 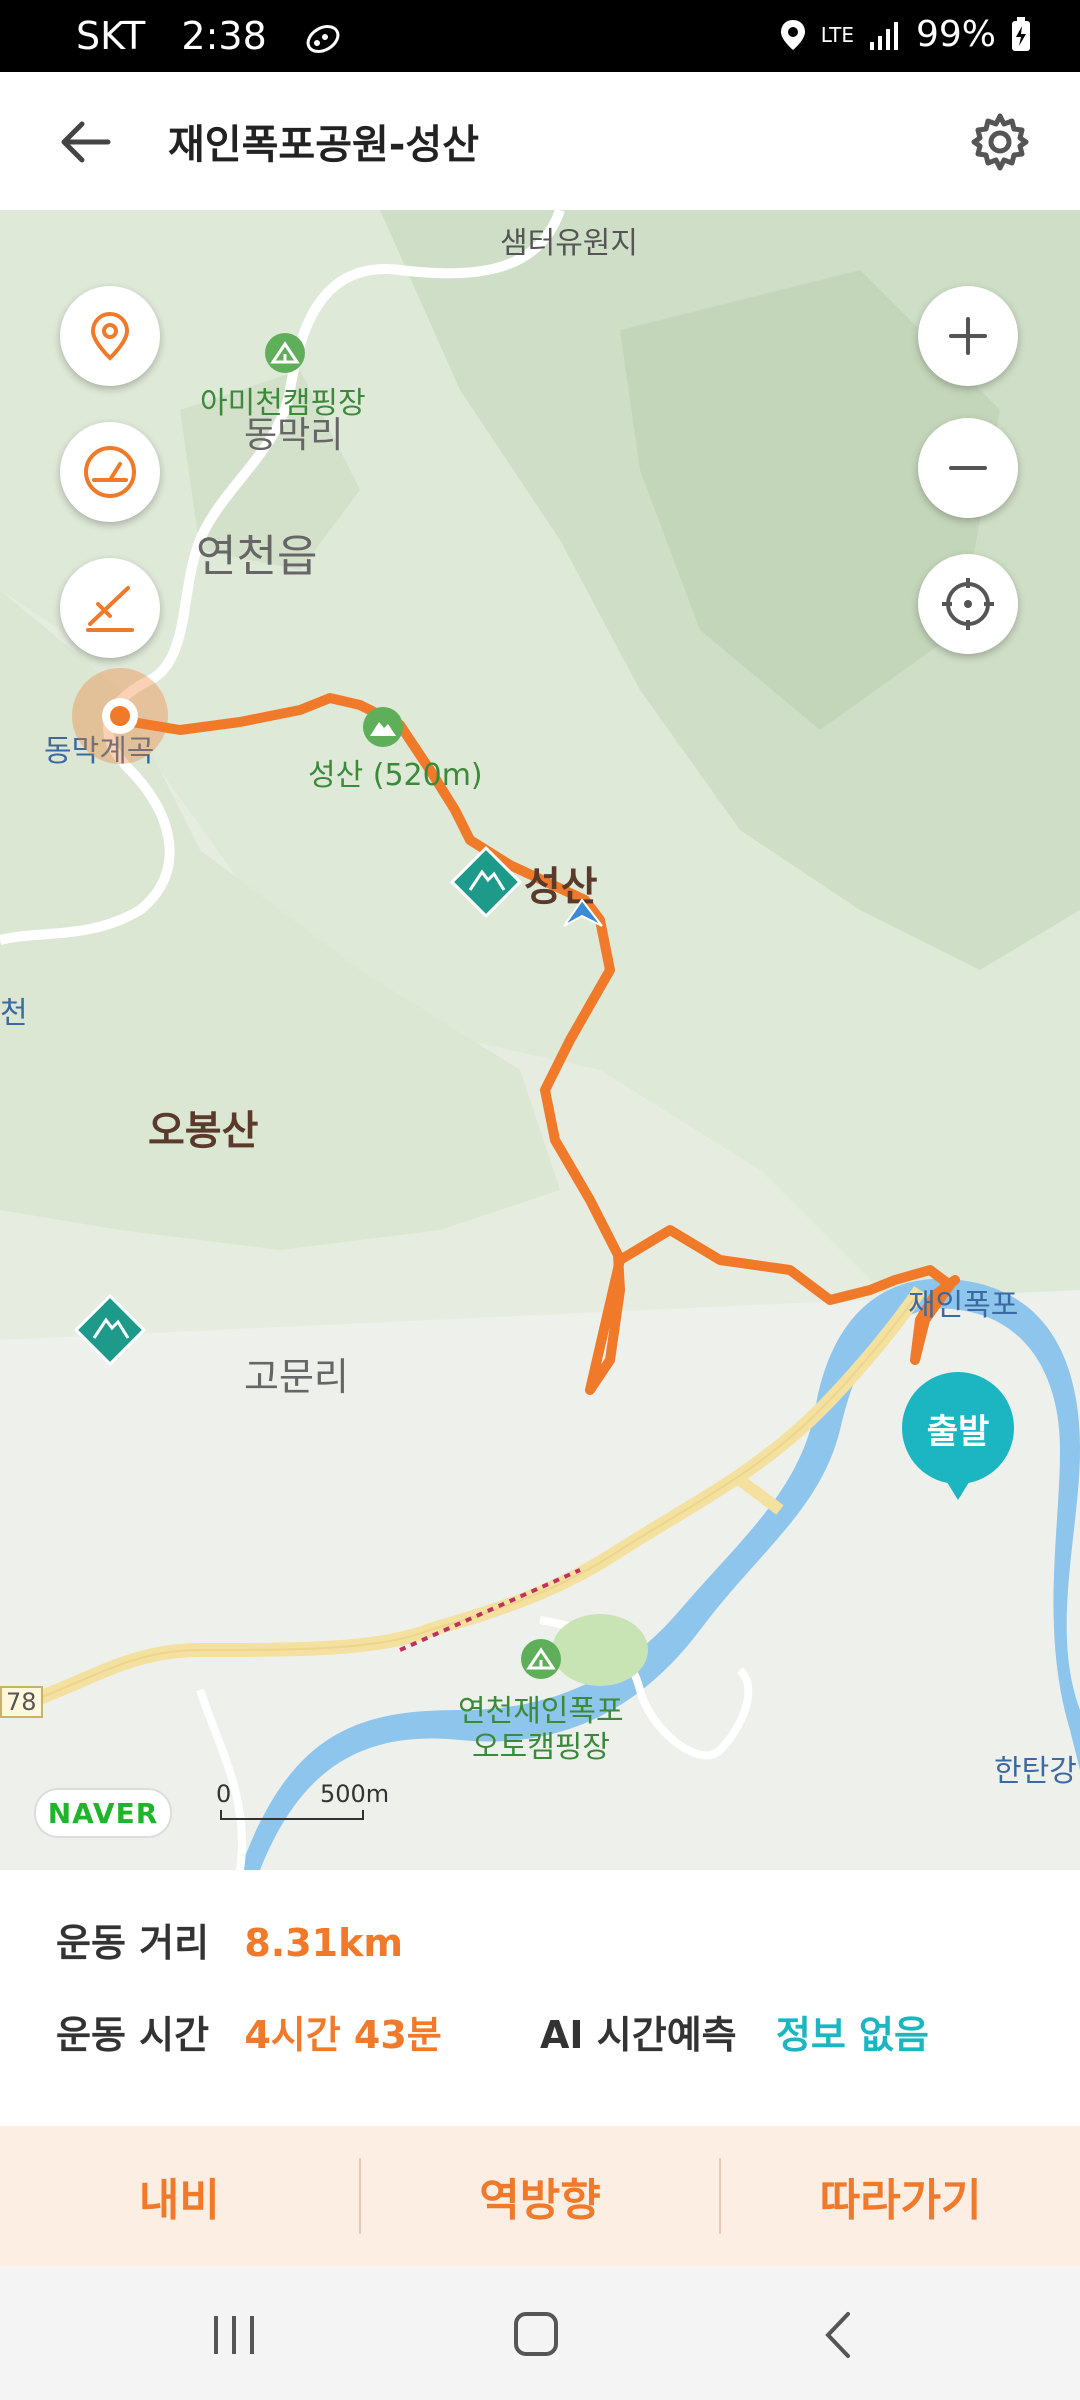 What do you see at coordinates (343, 2035) in the screenshot?
I see `time-value: 4시간 43분` at bounding box center [343, 2035].